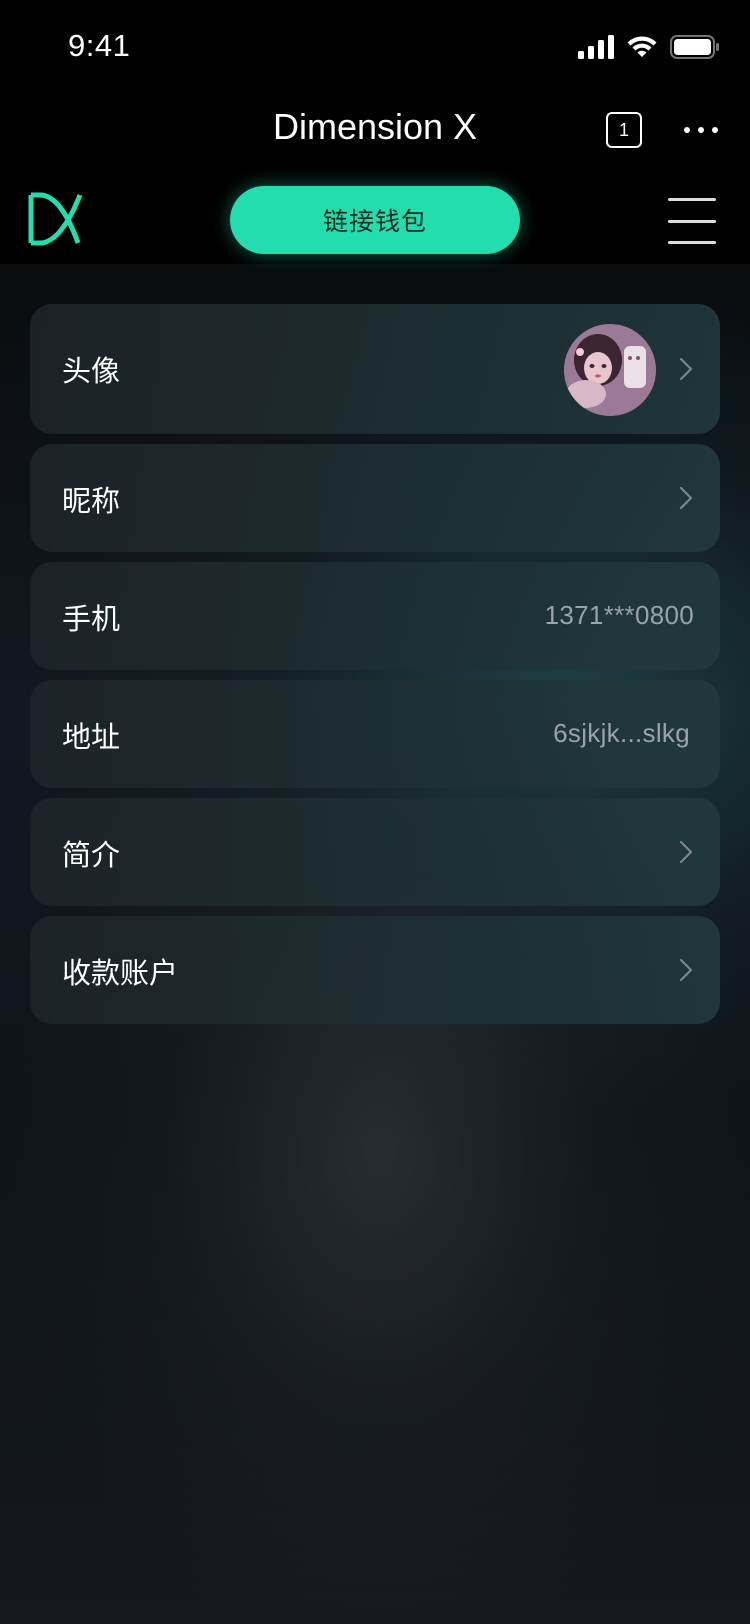  I want to click on avatar, so click(610, 370).